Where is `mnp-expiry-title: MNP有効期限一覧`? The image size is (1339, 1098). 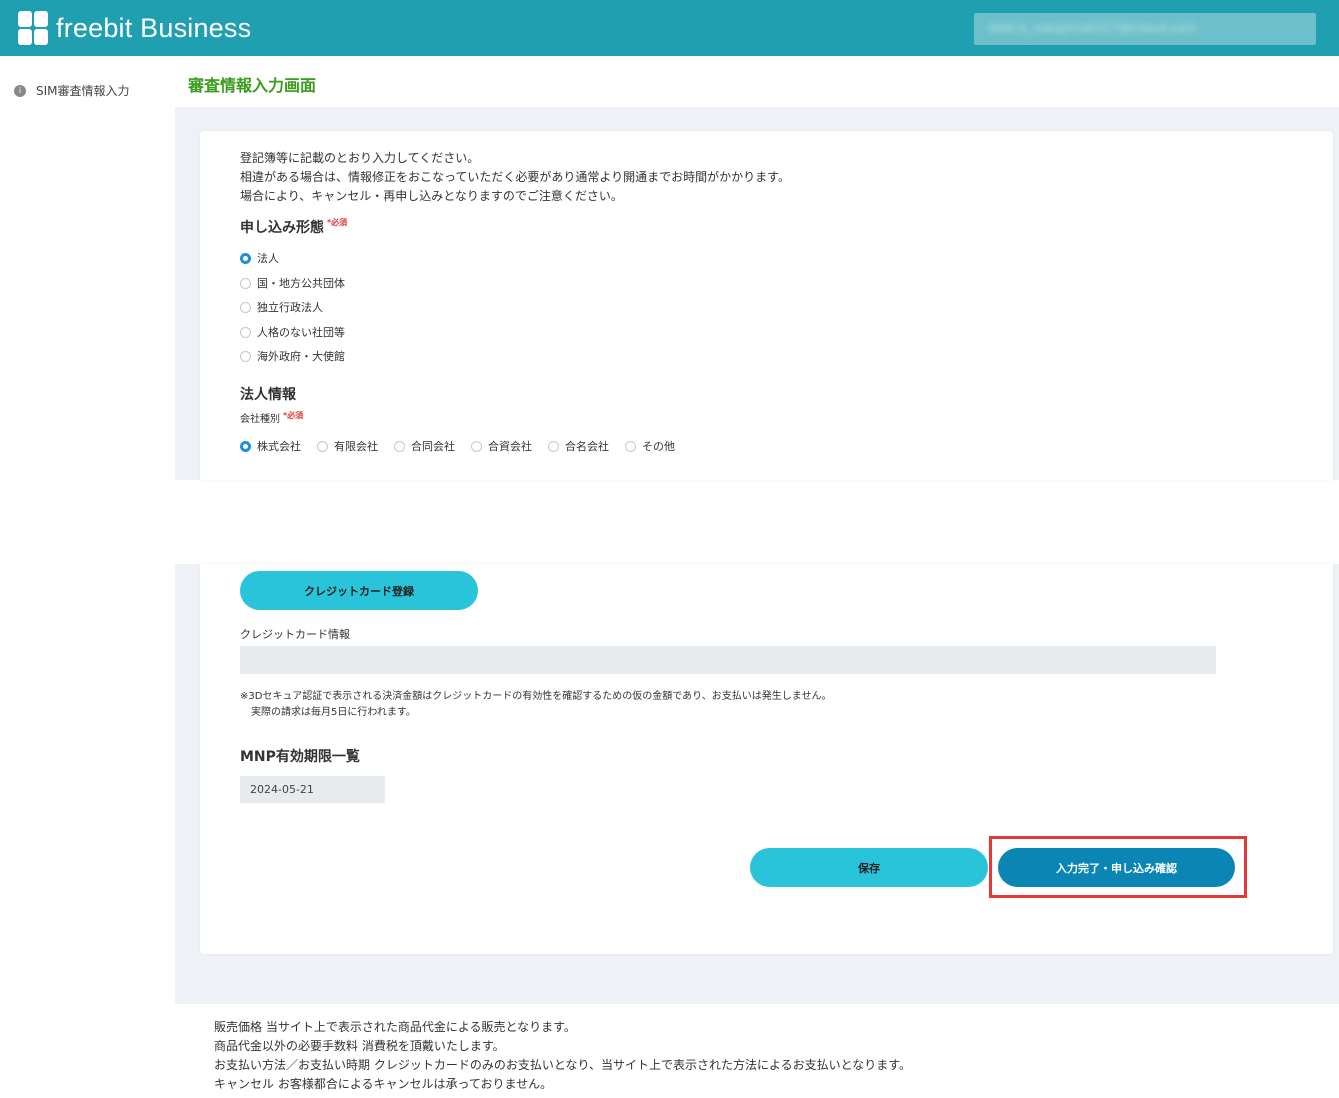
mnp-expiry-title: MNP有効期限一覧 is located at coordinates (300, 757).